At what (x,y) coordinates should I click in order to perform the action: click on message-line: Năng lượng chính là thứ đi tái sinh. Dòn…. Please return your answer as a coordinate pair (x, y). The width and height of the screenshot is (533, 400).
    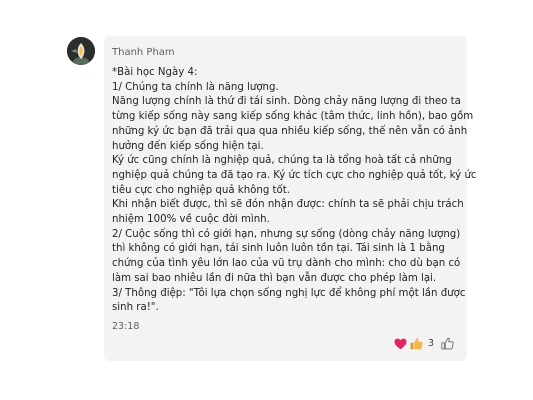
    Looking at the image, I should click on (286, 102).